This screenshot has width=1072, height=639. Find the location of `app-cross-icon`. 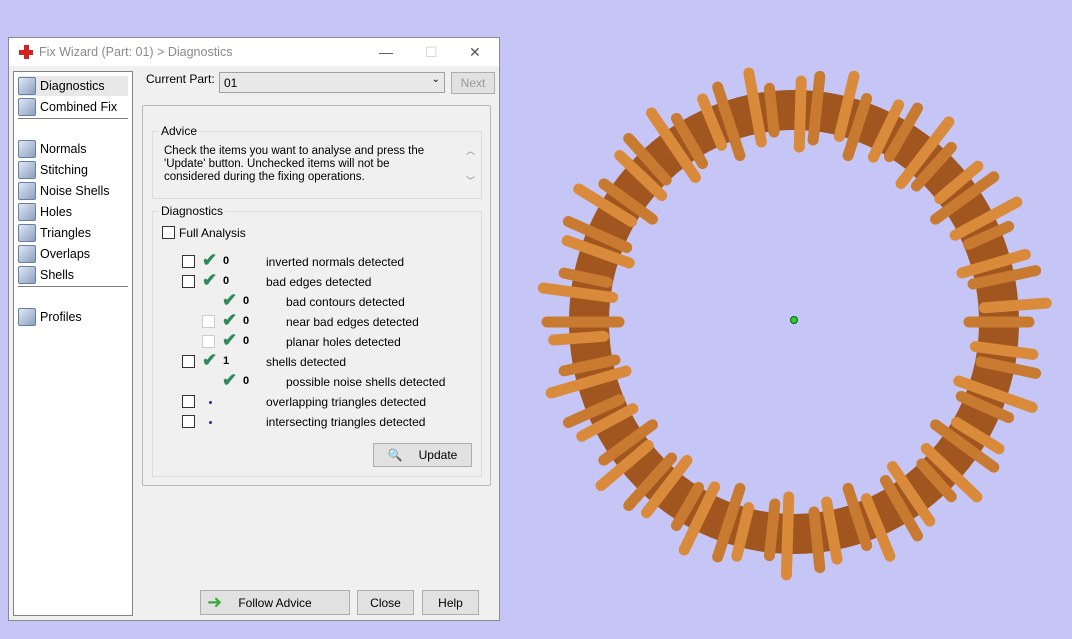

app-cross-icon is located at coordinates (26, 52).